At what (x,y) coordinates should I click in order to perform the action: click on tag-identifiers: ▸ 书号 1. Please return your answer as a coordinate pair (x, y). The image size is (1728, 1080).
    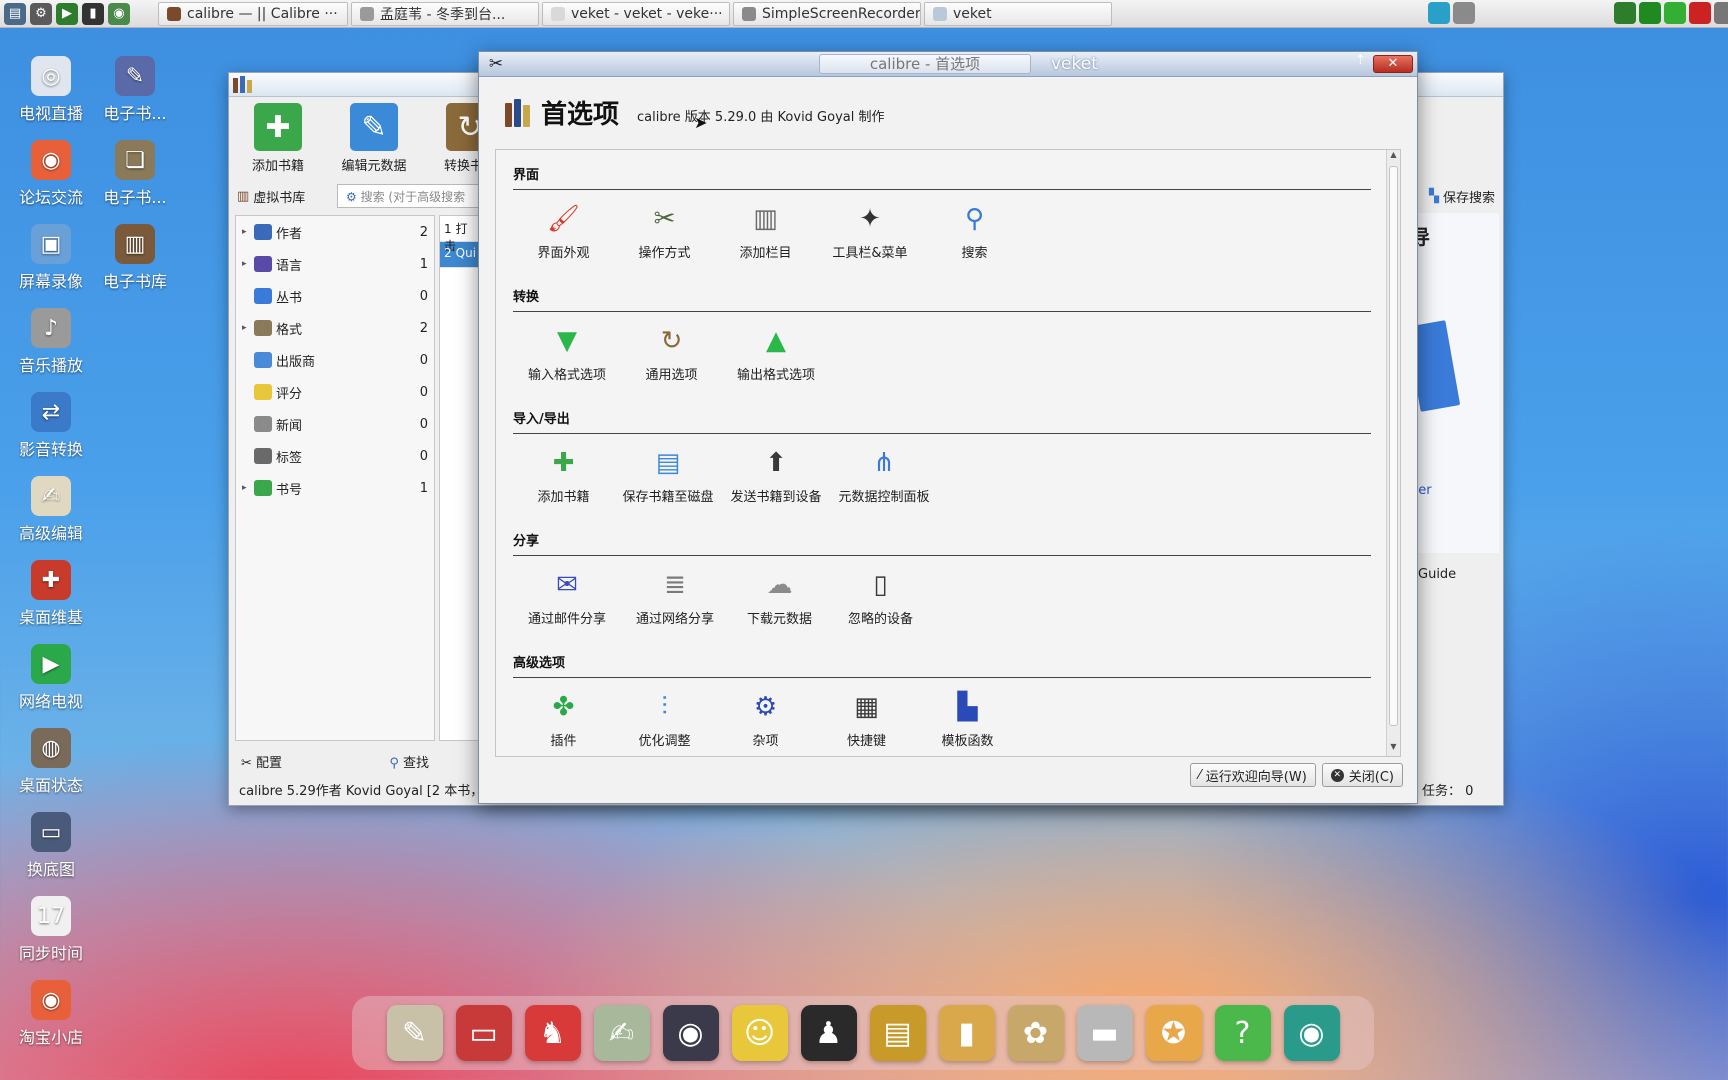
    Looking at the image, I should click on (335, 488).